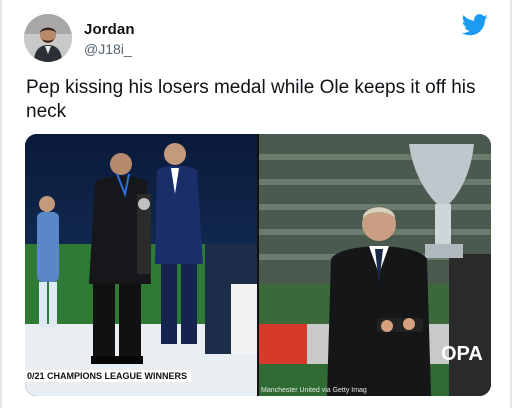 This screenshot has width=512, height=408. Describe the element at coordinates (109, 29) in the screenshot. I see `author-name: Jordan` at that location.